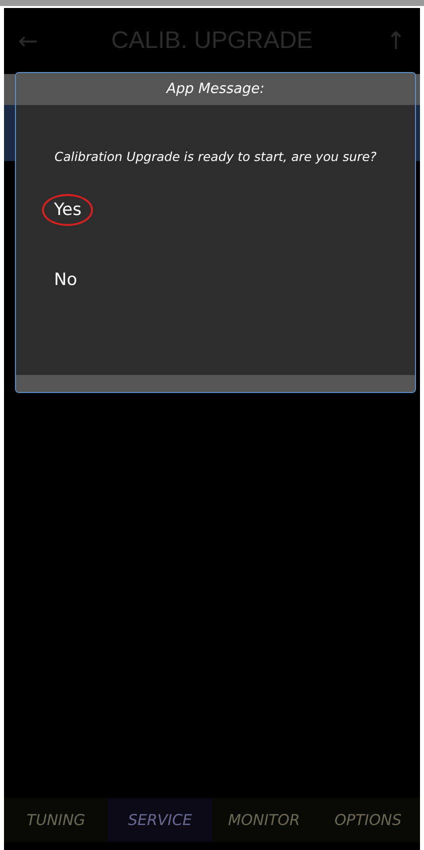 Image resolution: width=424 pixels, height=850 pixels. I want to click on nav-tab: MONITOR, so click(264, 820).